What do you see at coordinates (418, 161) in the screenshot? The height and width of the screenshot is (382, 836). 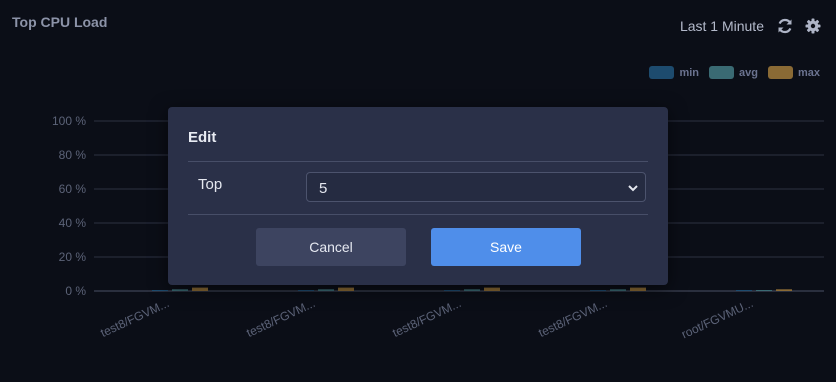 I see `dialog-divider-top` at bounding box center [418, 161].